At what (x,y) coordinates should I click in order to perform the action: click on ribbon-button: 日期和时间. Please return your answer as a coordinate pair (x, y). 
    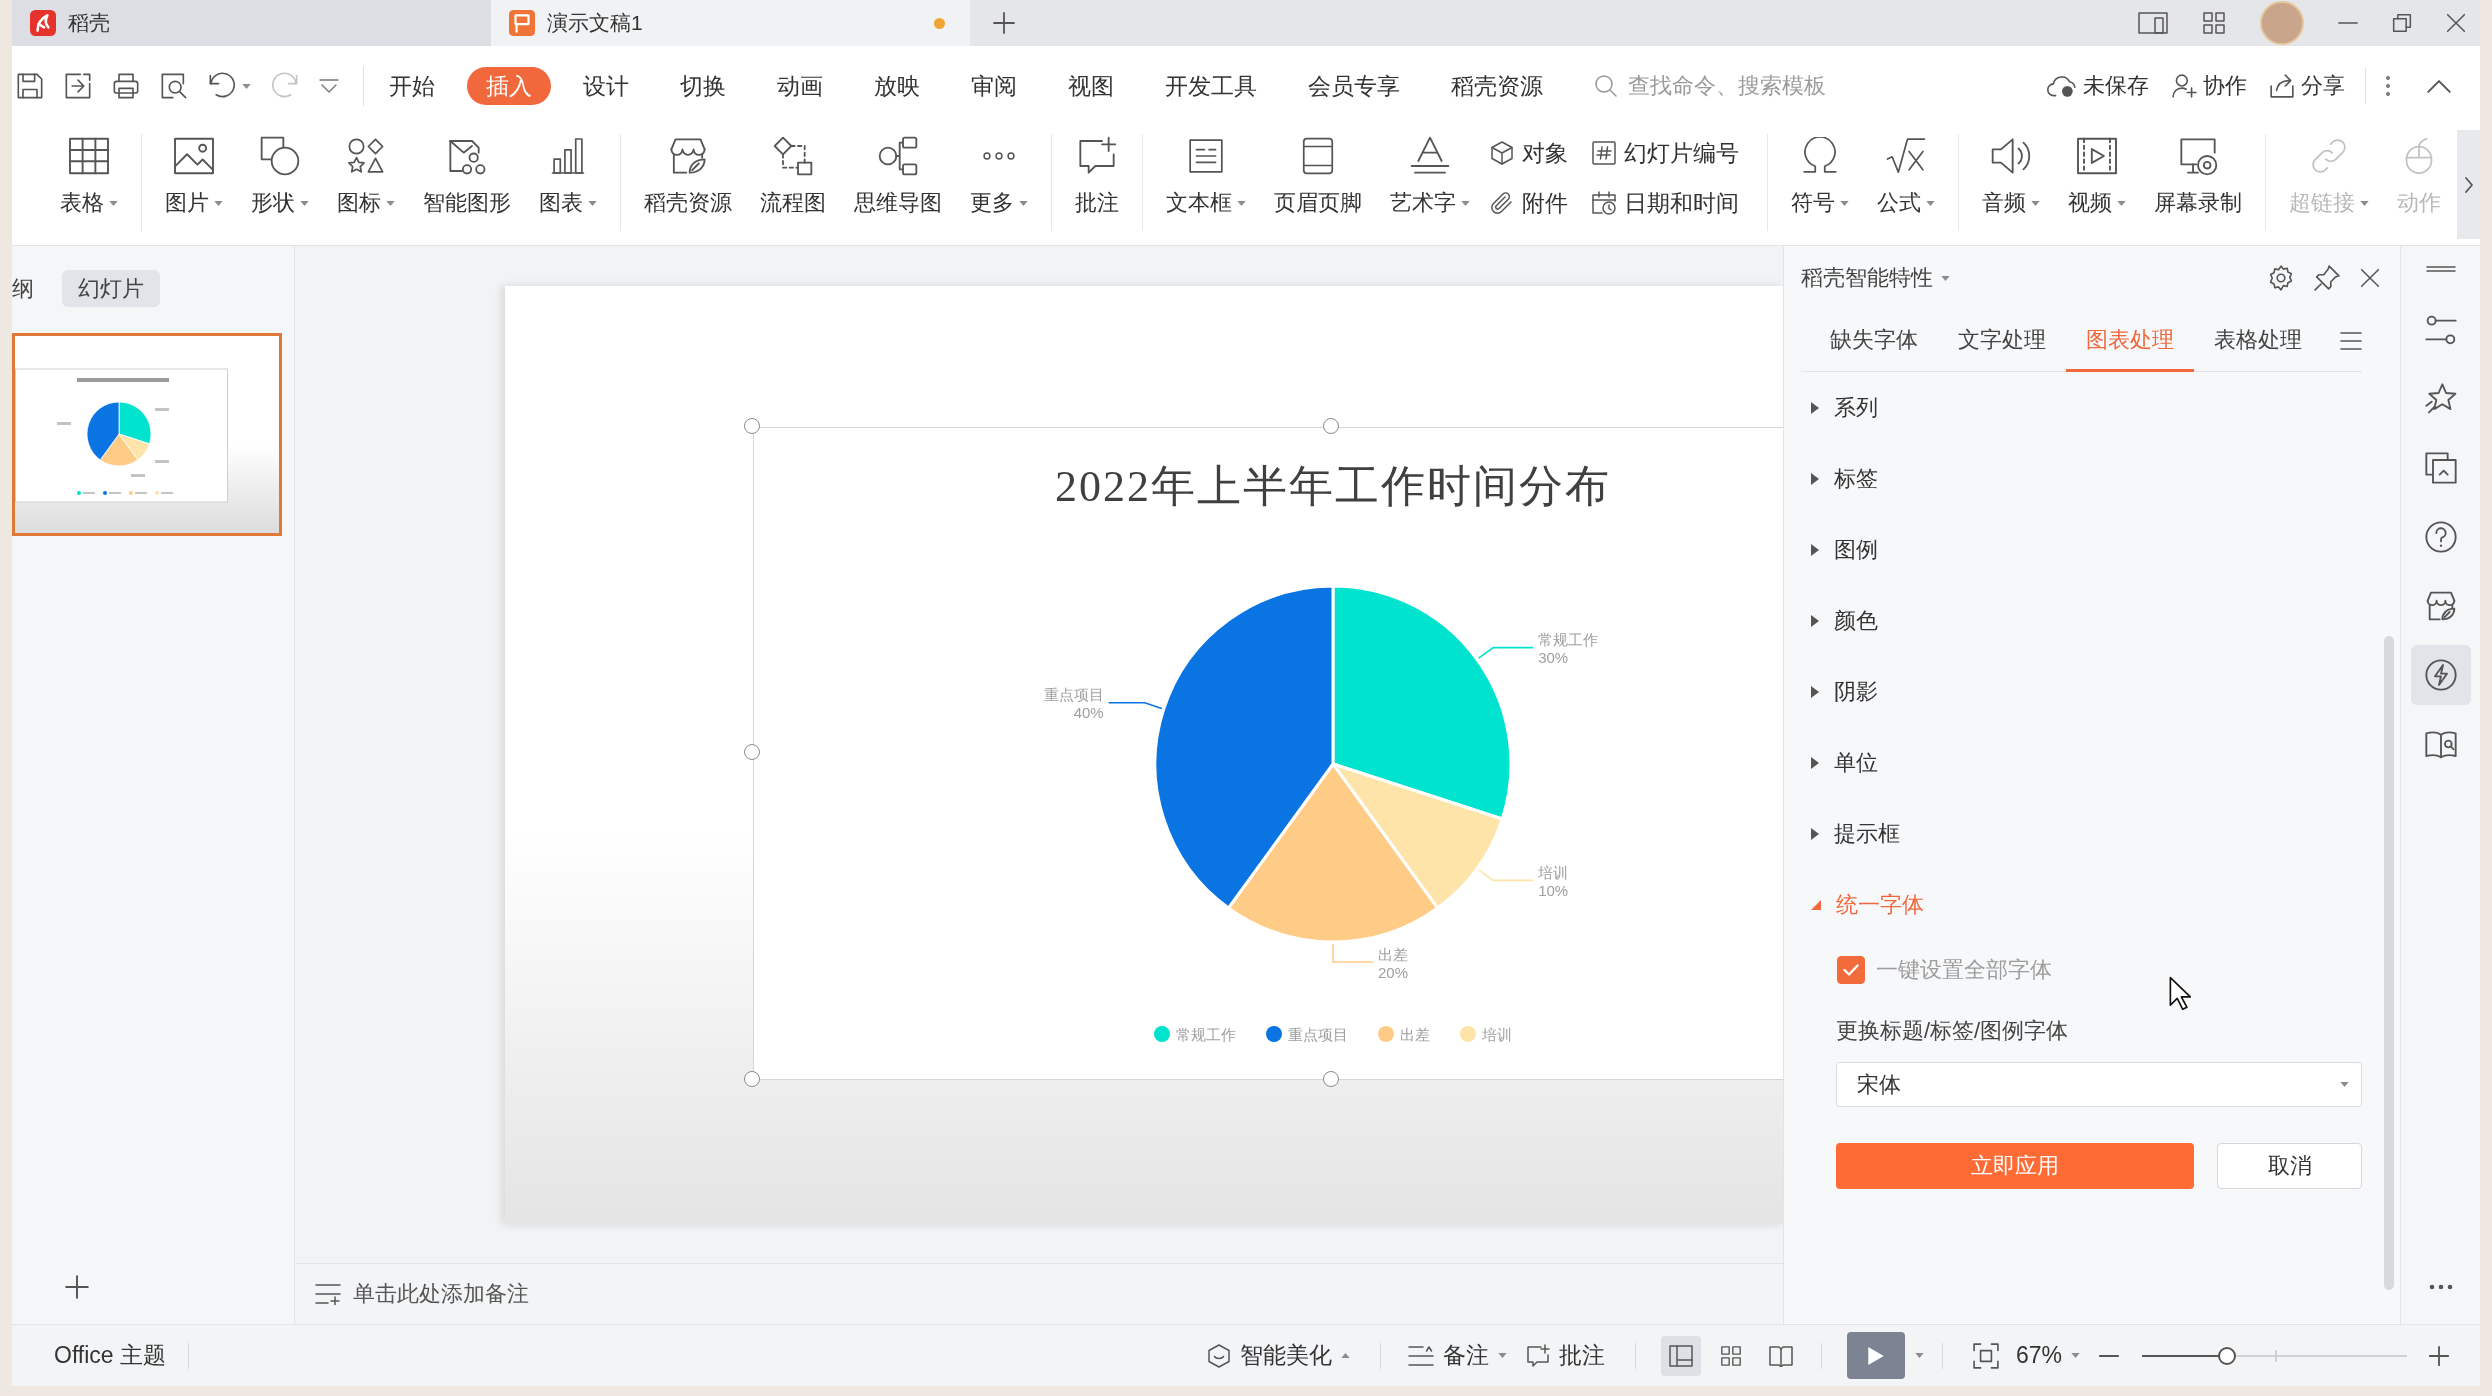
    Looking at the image, I should click on (1665, 203).